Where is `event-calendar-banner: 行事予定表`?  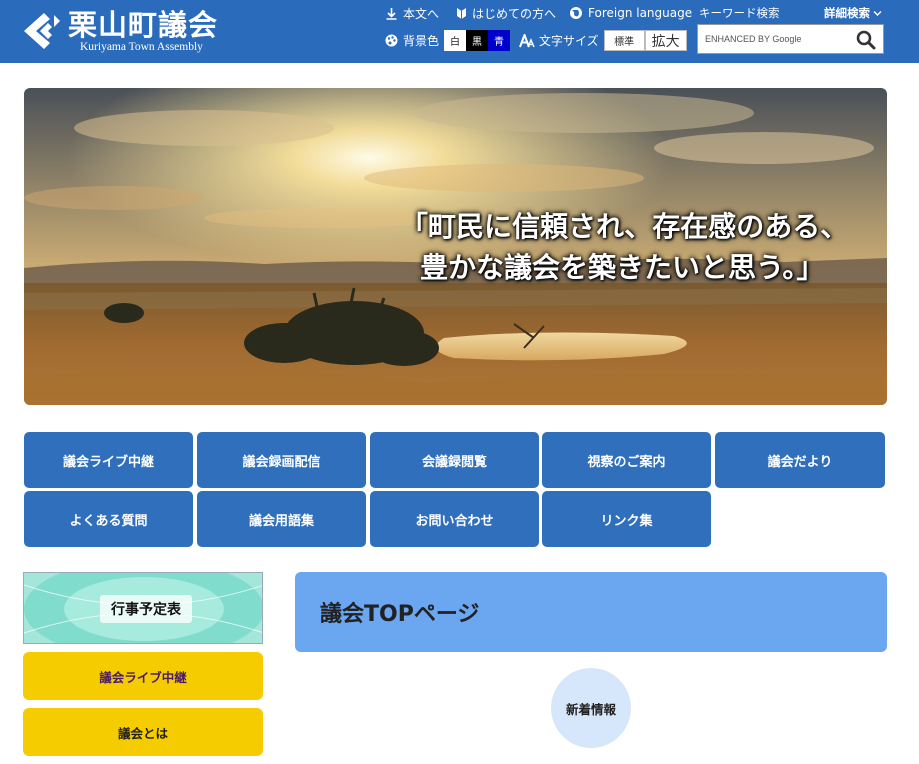 event-calendar-banner: 行事予定表 is located at coordinates (143, 608).